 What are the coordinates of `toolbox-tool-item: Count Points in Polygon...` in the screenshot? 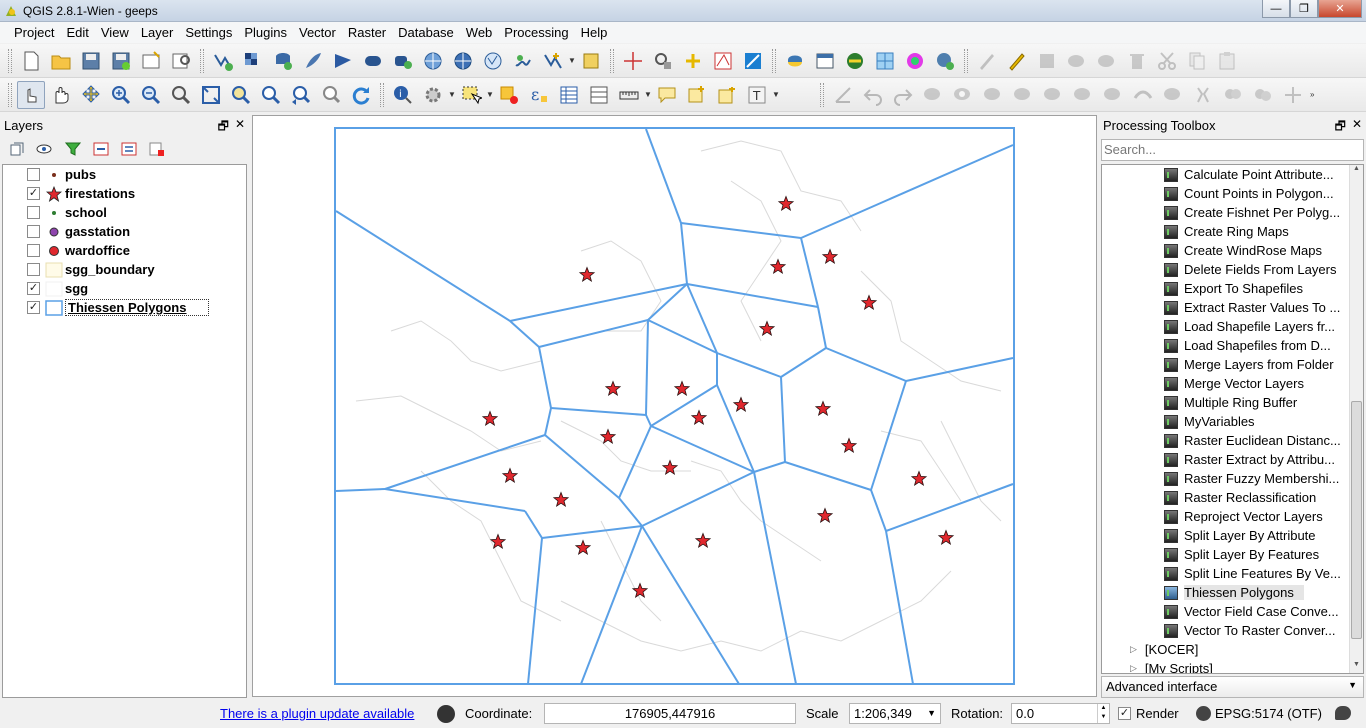 It's located at (1232, 193).